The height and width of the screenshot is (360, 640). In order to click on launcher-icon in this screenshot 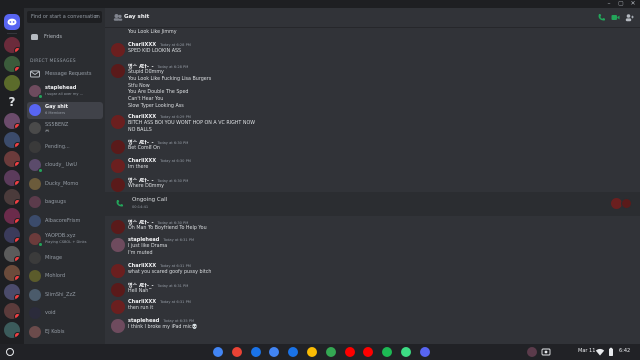, I will do `click(10, 352)`.